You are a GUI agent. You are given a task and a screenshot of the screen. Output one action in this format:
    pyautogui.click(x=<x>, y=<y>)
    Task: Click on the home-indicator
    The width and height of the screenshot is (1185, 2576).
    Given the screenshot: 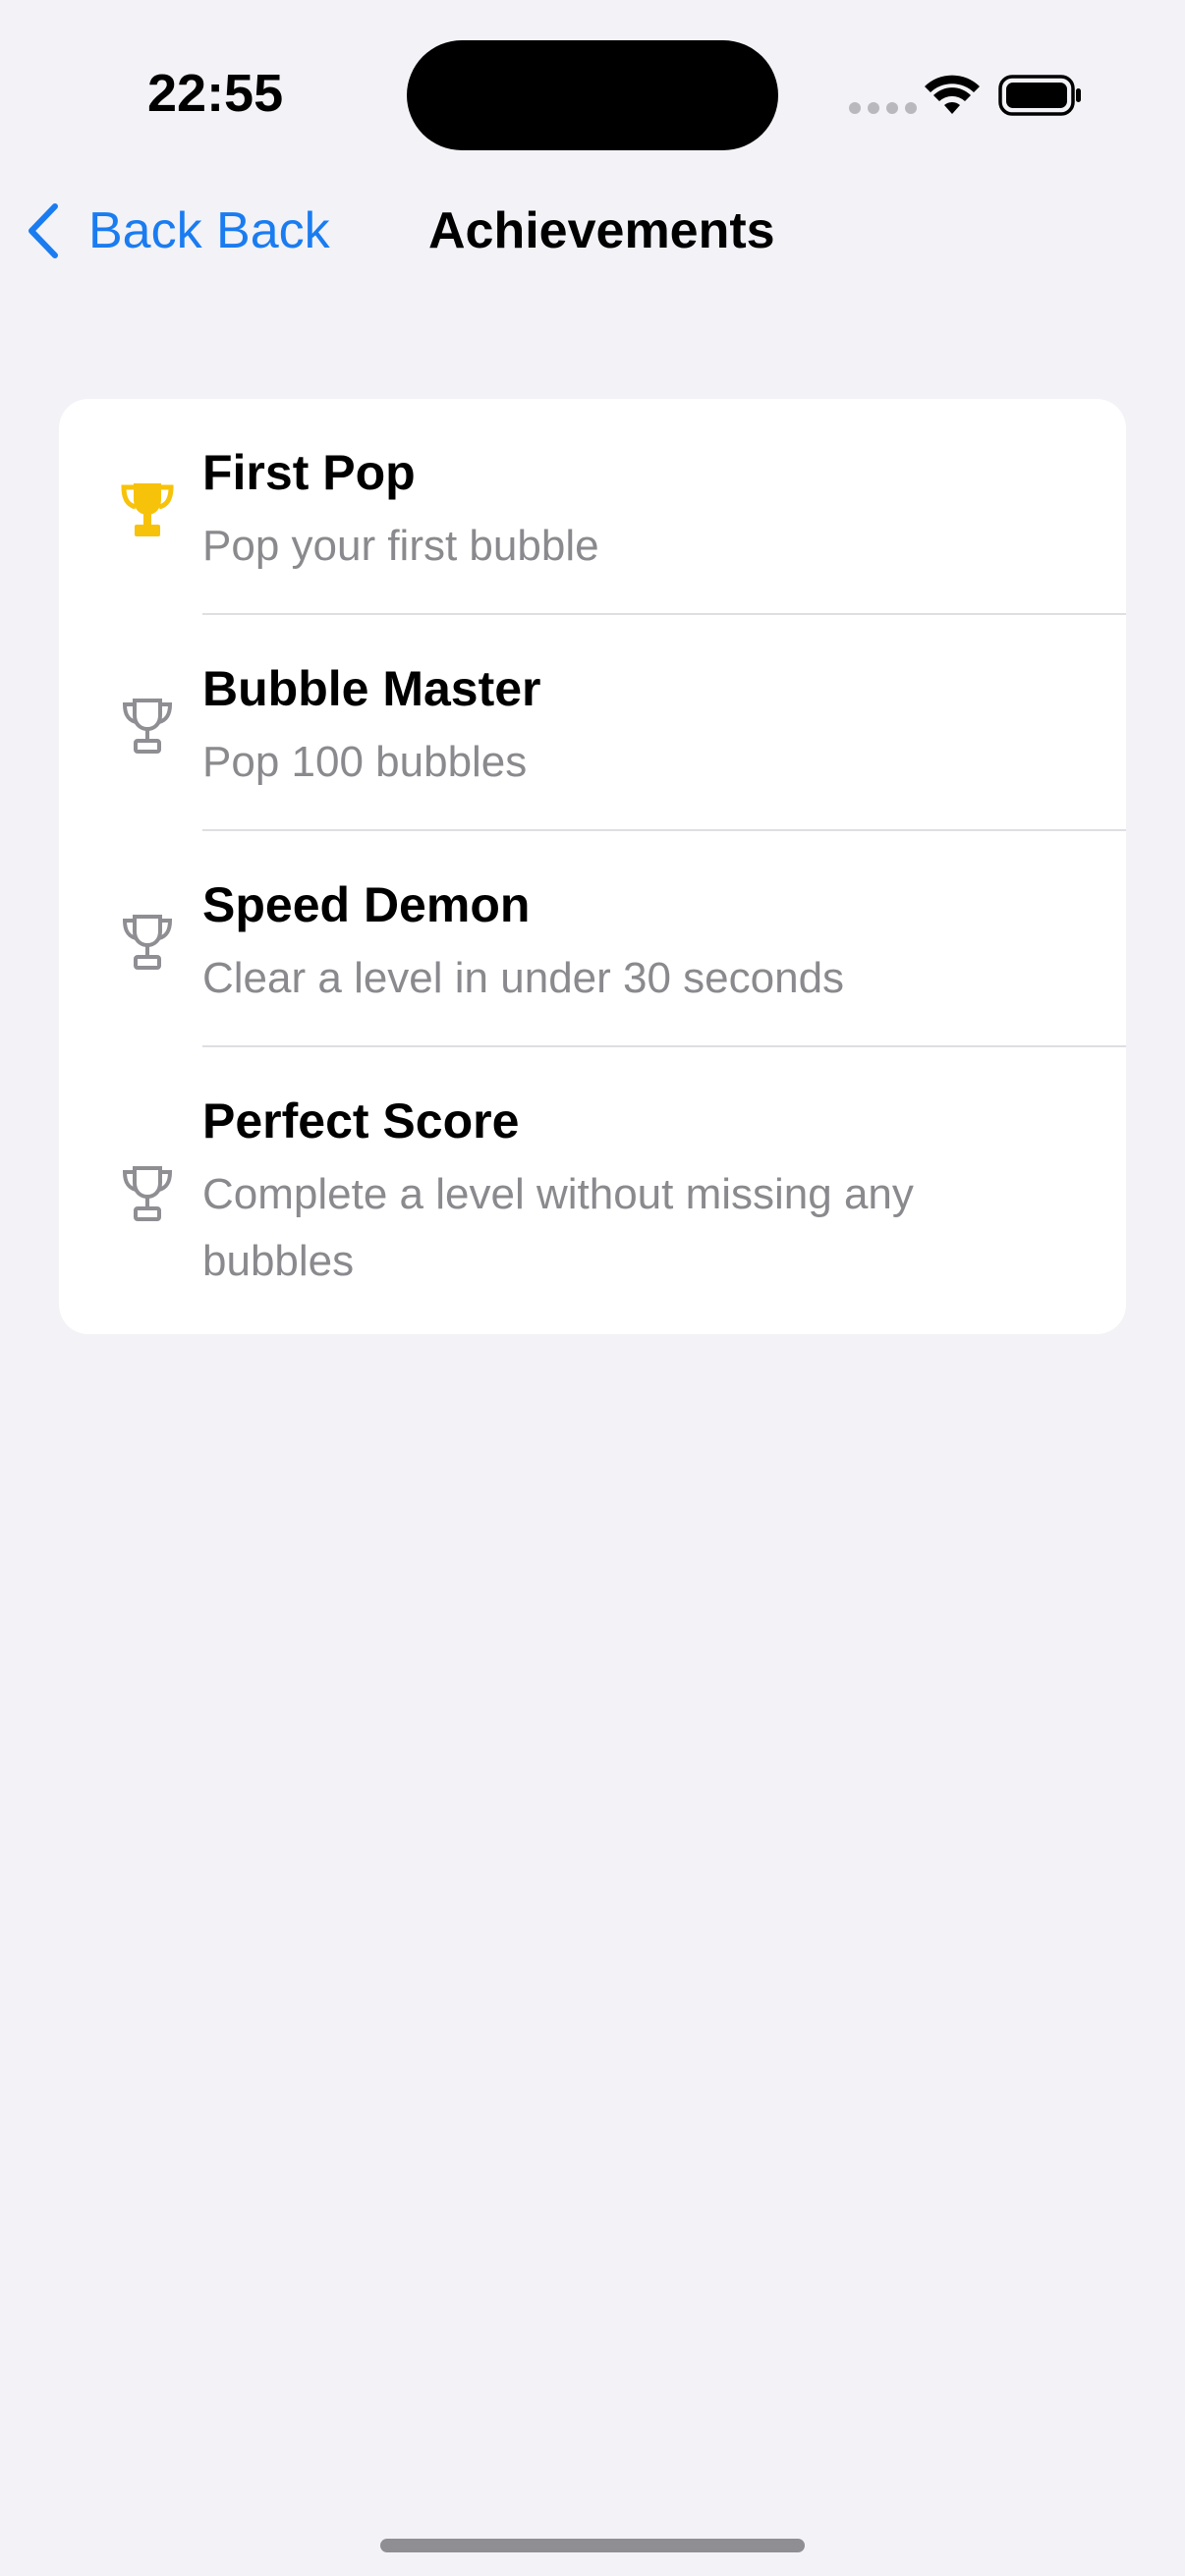 What is the action you would take?
    pyautogui.click(x=592, y=2545)
    